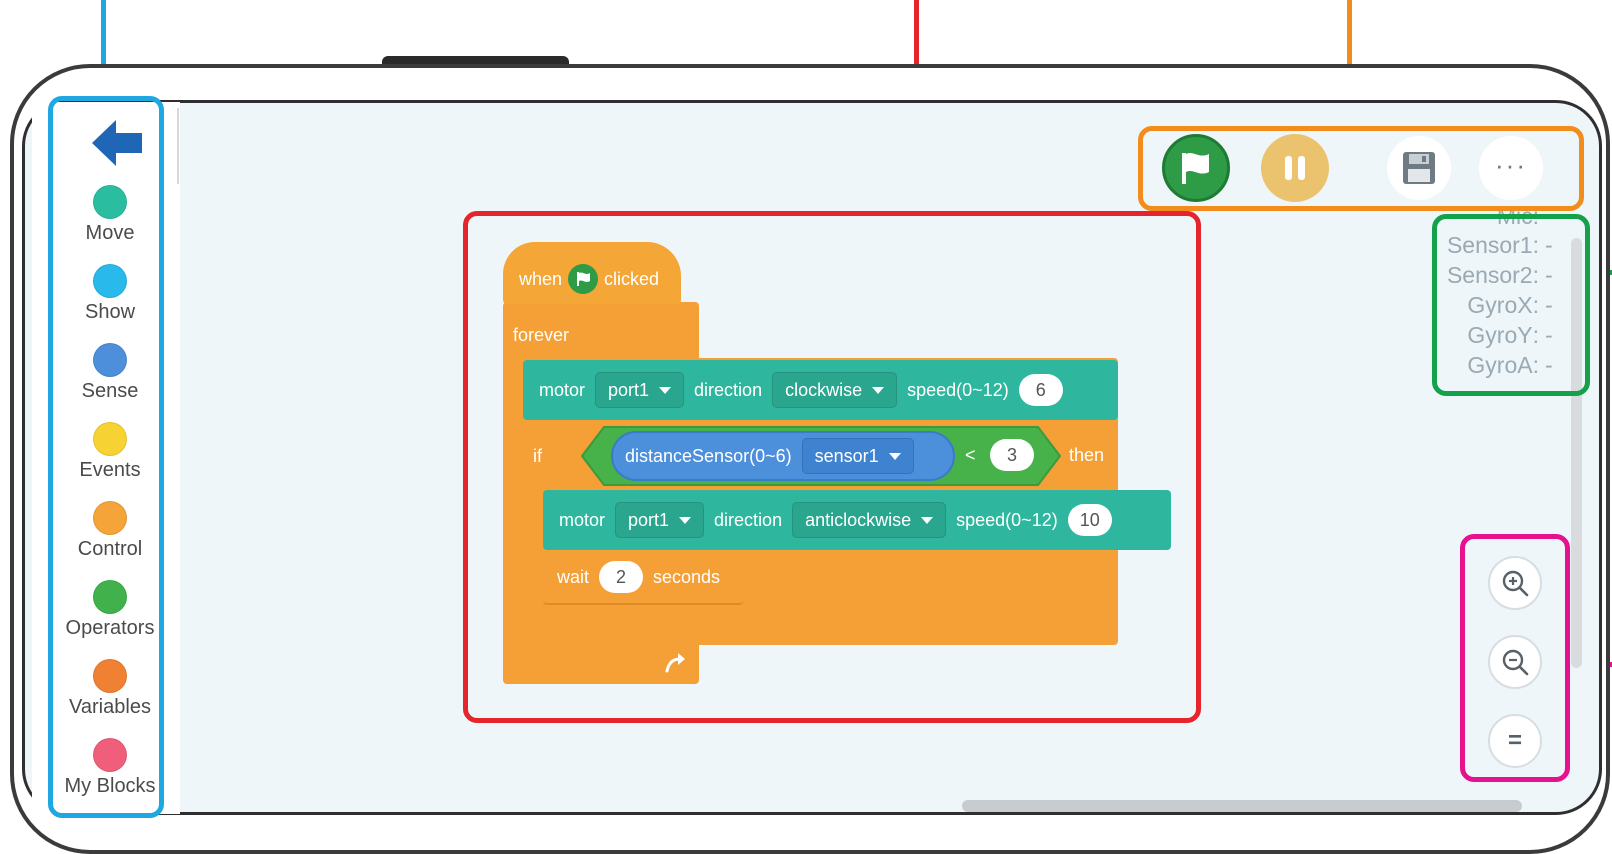 The width and height of the screenshot is (1612, 854). I want to click on horizontal-scrollbar, so click(1242, 806).